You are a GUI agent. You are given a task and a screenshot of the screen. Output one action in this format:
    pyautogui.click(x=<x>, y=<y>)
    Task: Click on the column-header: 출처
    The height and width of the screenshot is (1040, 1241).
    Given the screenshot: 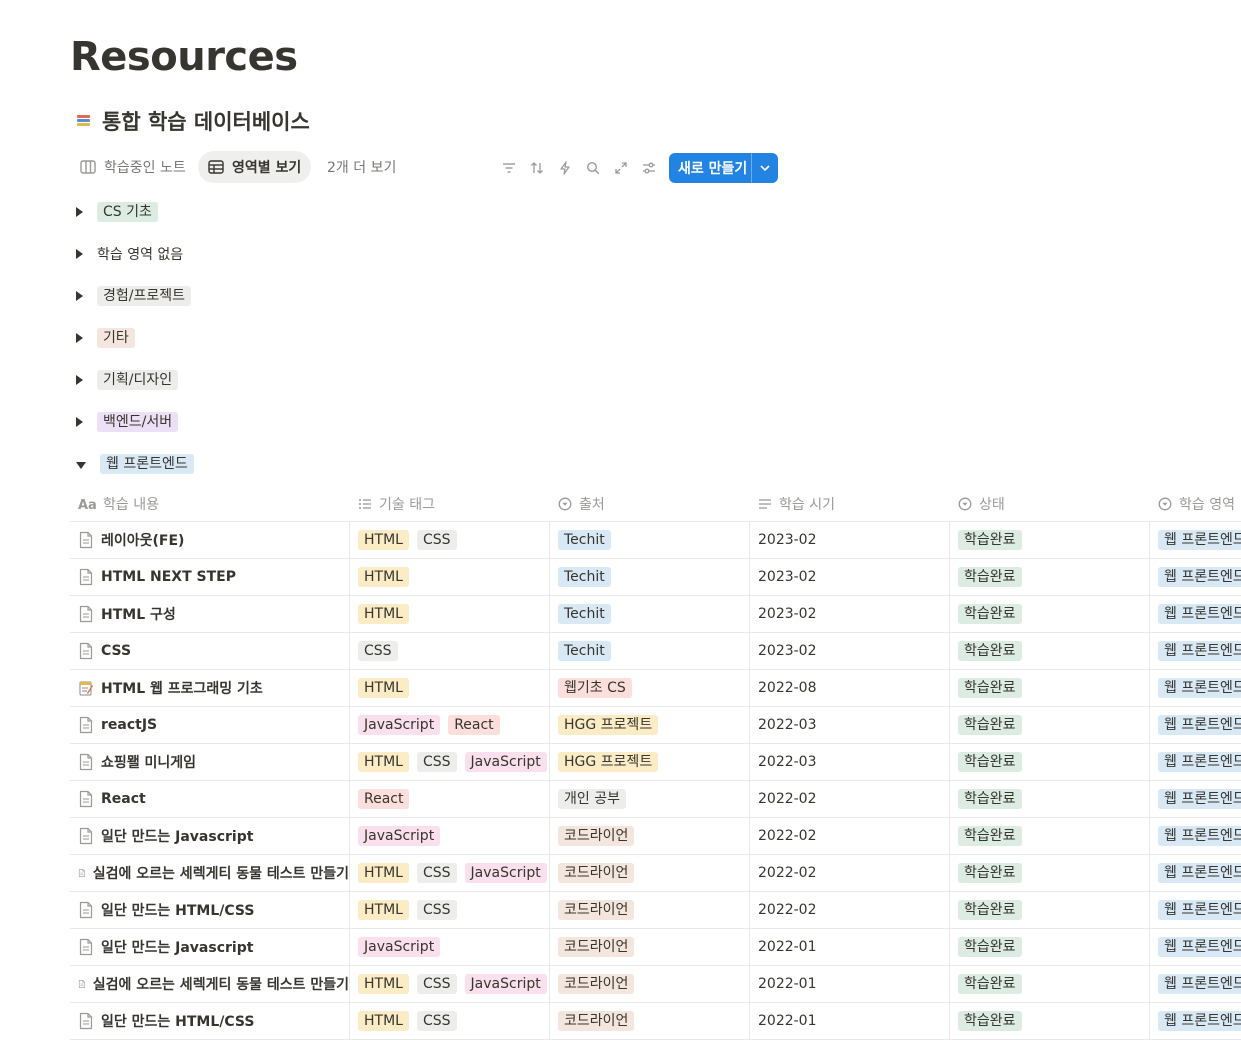 What is the action you would take?
    pyautogui.click(x=650, y=503)
    